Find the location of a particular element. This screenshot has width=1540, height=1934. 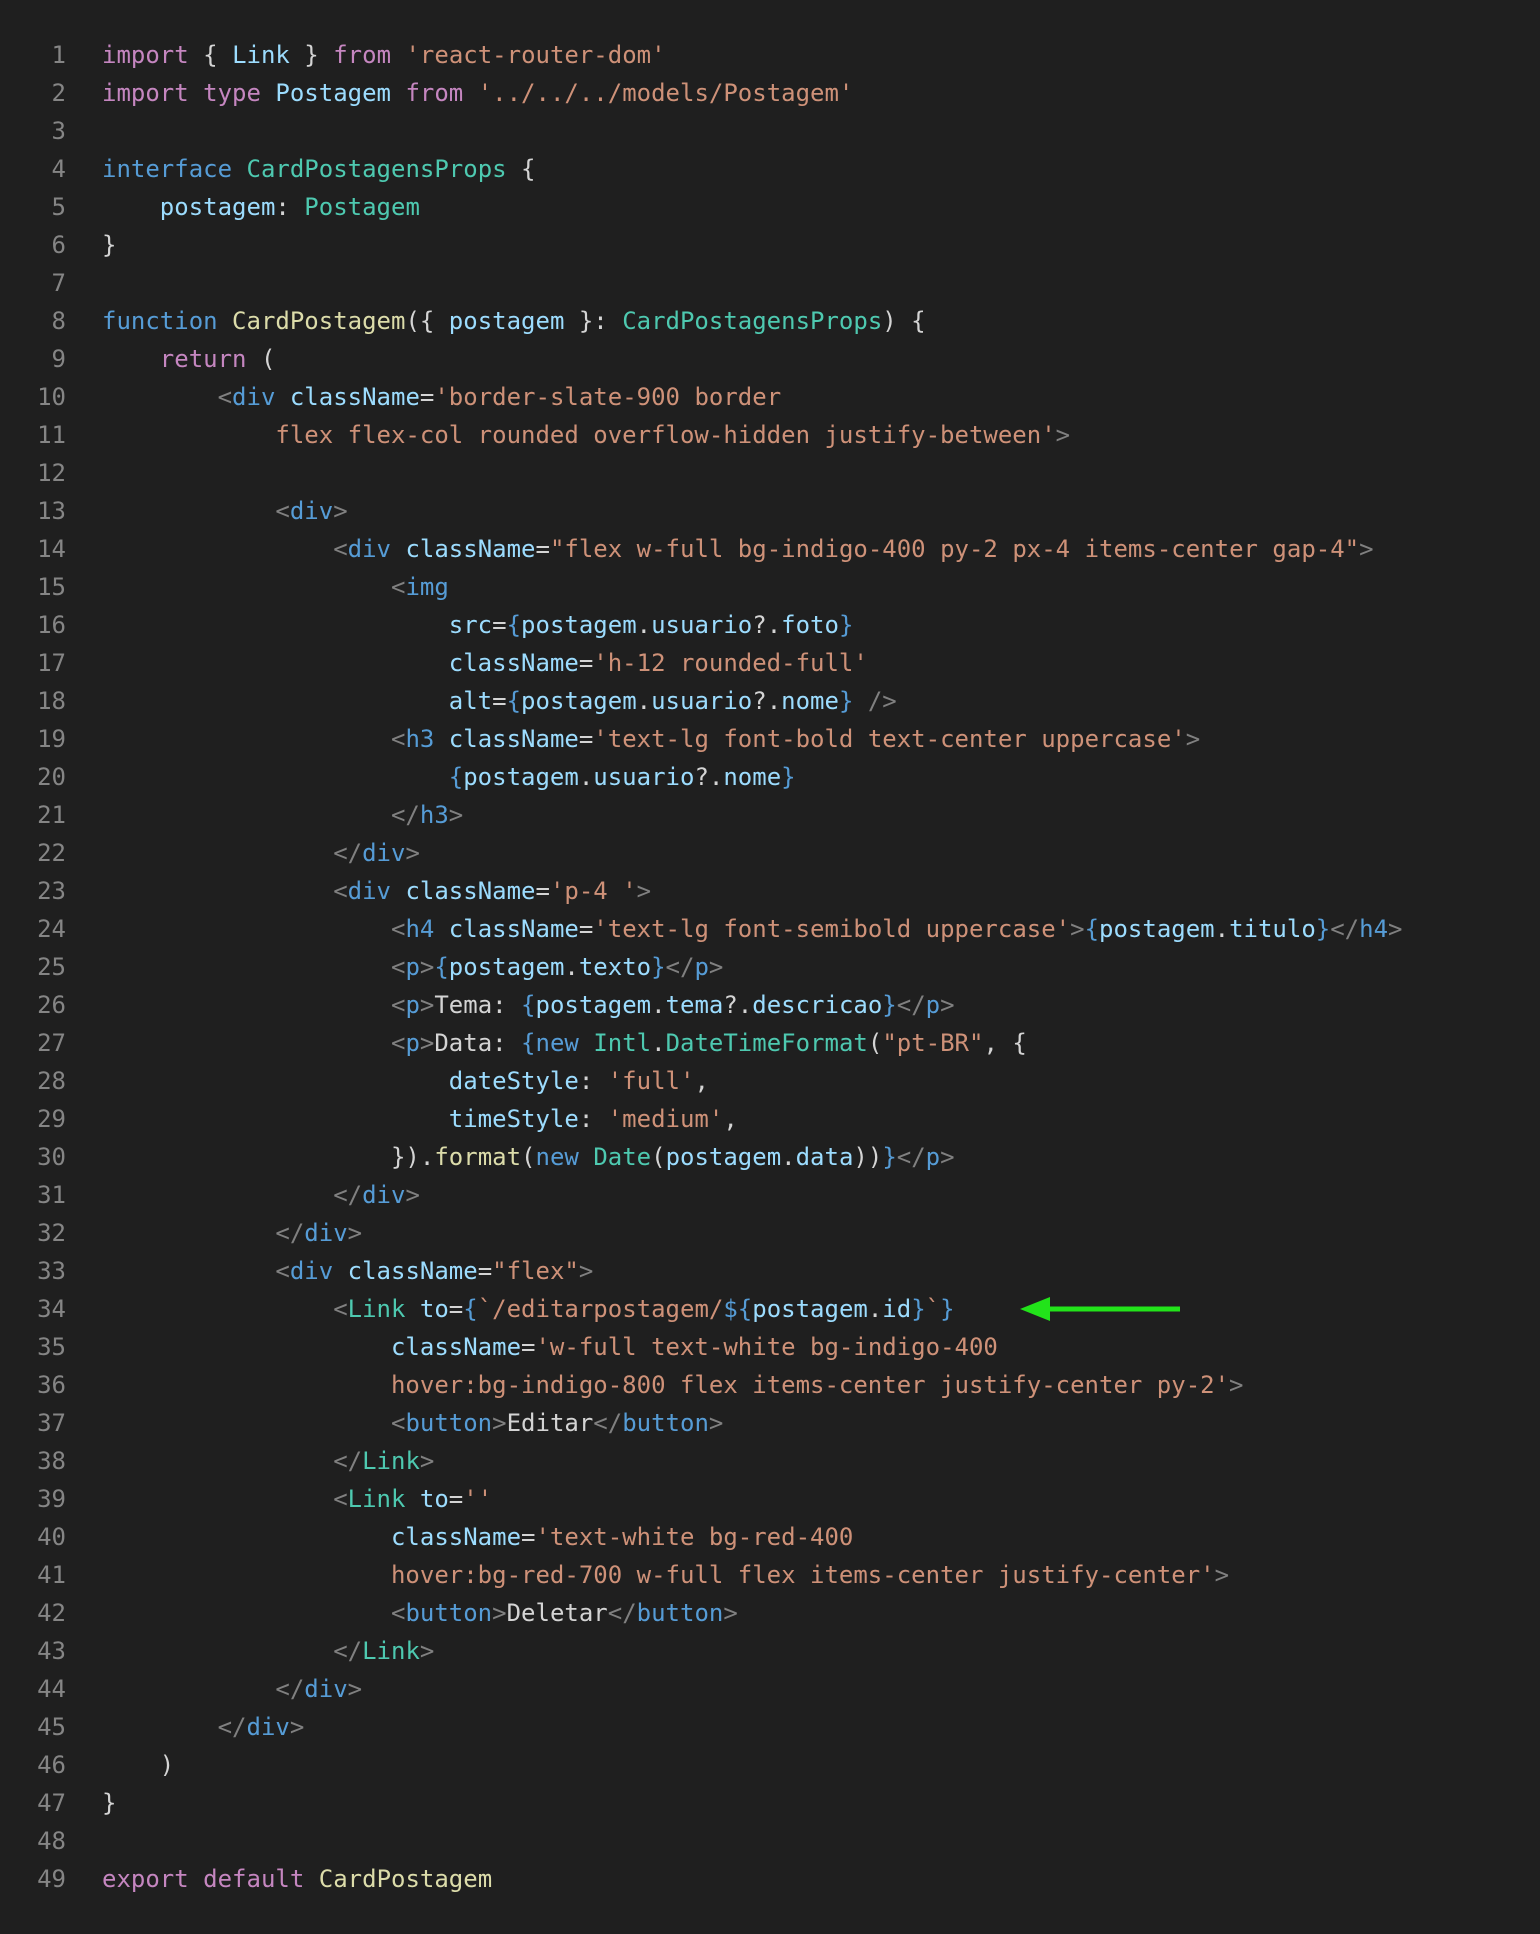

code-line: 3 is located at coordinates (770, 131).